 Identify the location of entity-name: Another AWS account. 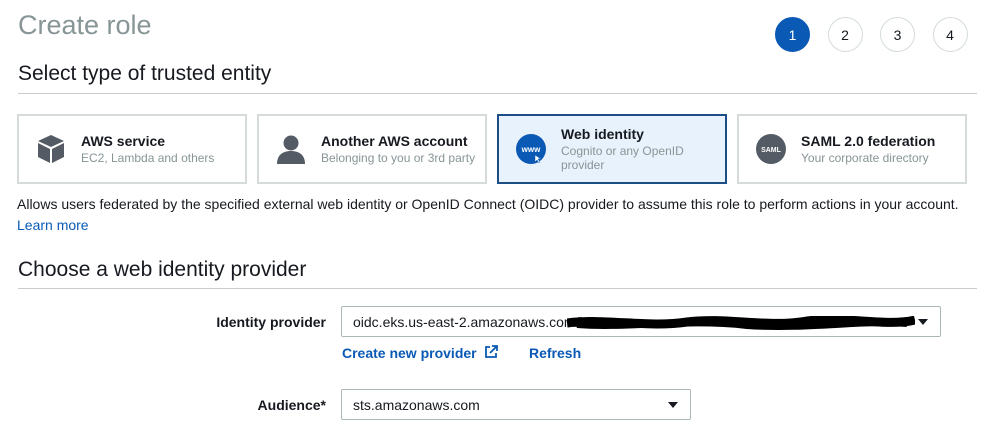
(394, 141).